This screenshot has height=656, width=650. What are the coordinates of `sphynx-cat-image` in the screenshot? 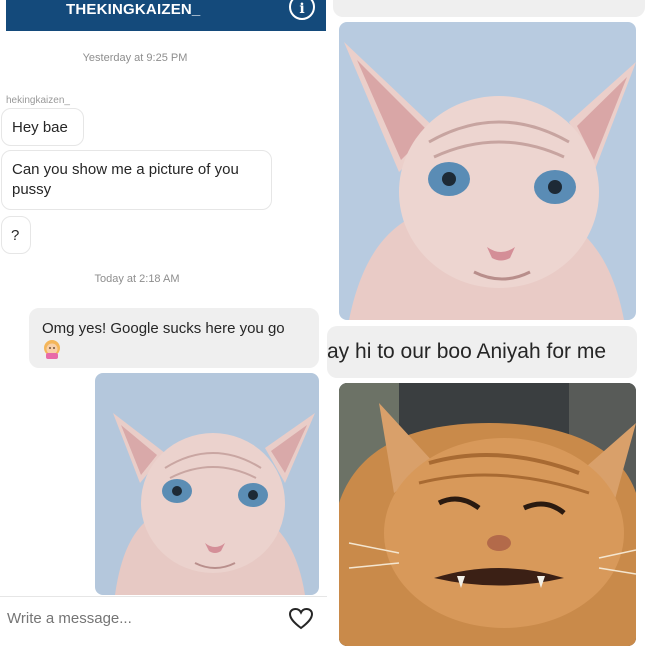 It's located at (207, 484).